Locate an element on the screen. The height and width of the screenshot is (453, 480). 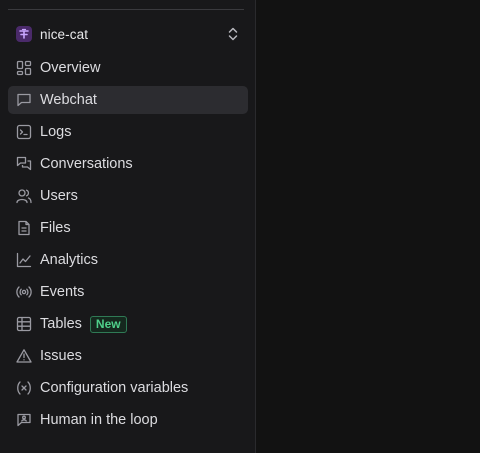
alert-triangle-icon is located at coordinates (24, 356).